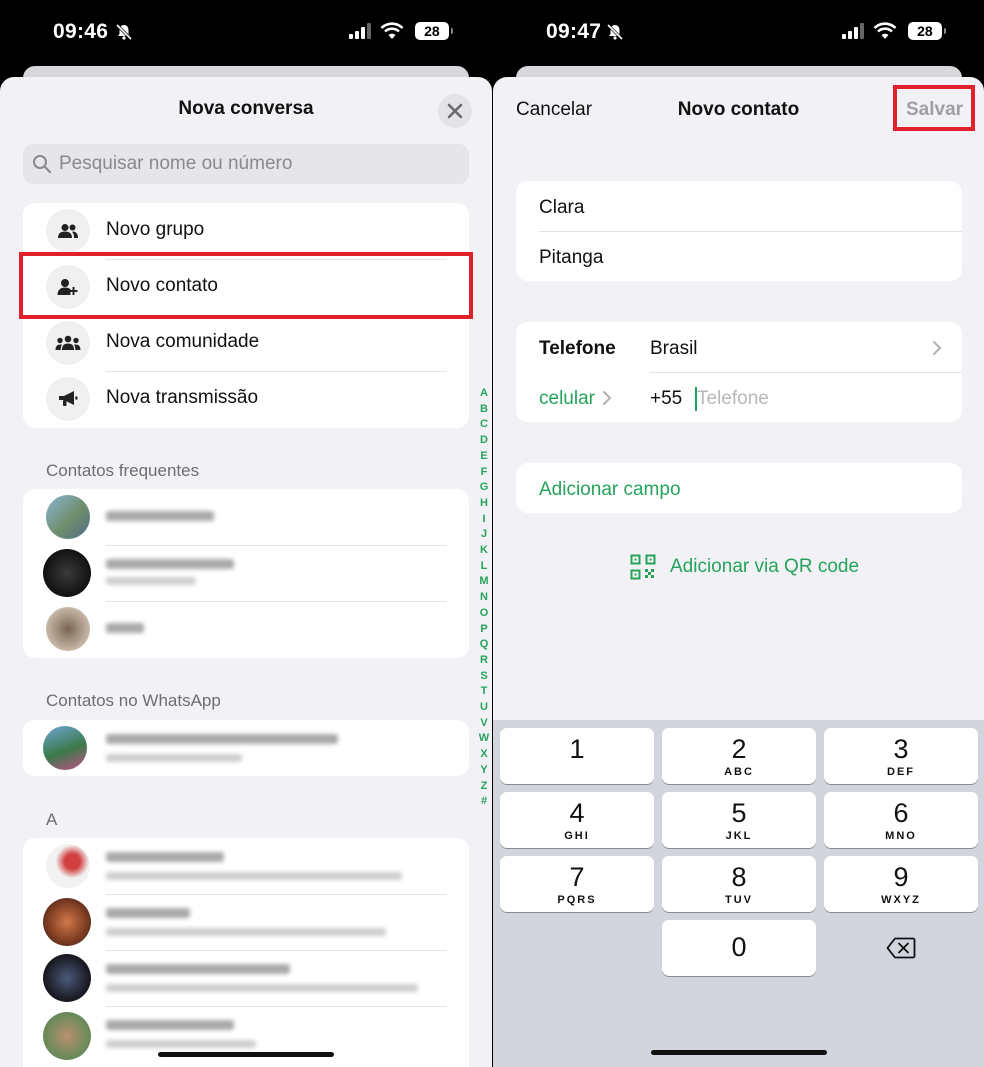 This screenshot has height=1067, width=984. What do you see at coordinates (901, 877) in the screenshot?
I see `key-digit: 9` at bounding box center [901, 877].